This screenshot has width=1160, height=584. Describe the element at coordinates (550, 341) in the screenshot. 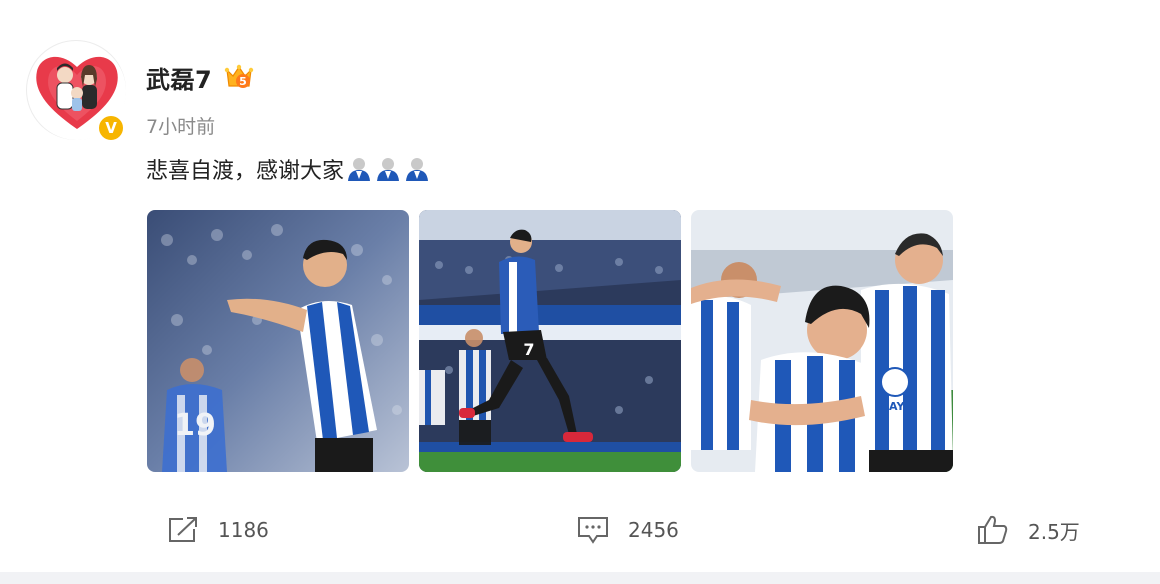

I see `post-photo-2: 7` at that location.